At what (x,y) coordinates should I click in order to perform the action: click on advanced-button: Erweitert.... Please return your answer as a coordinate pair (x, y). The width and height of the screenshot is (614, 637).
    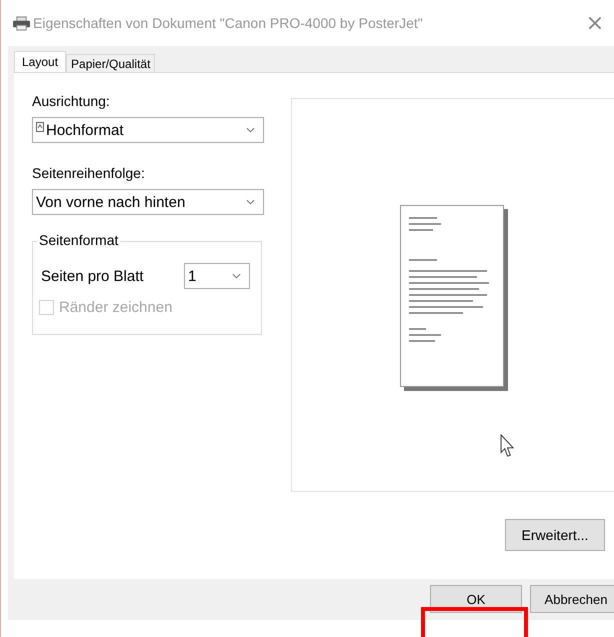
    Looking at the image, I should click on (555, 535).